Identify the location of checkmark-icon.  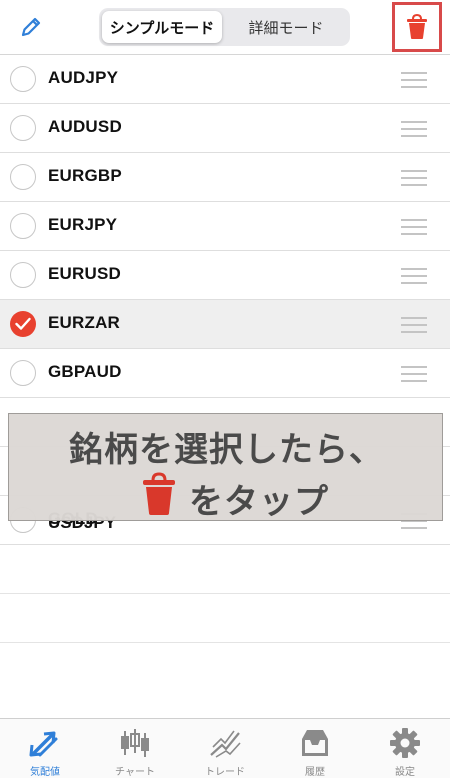
(23, 323).